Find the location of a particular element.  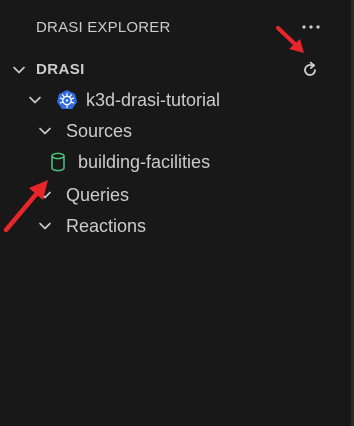

database-icon is located at coordinates (58, 162).